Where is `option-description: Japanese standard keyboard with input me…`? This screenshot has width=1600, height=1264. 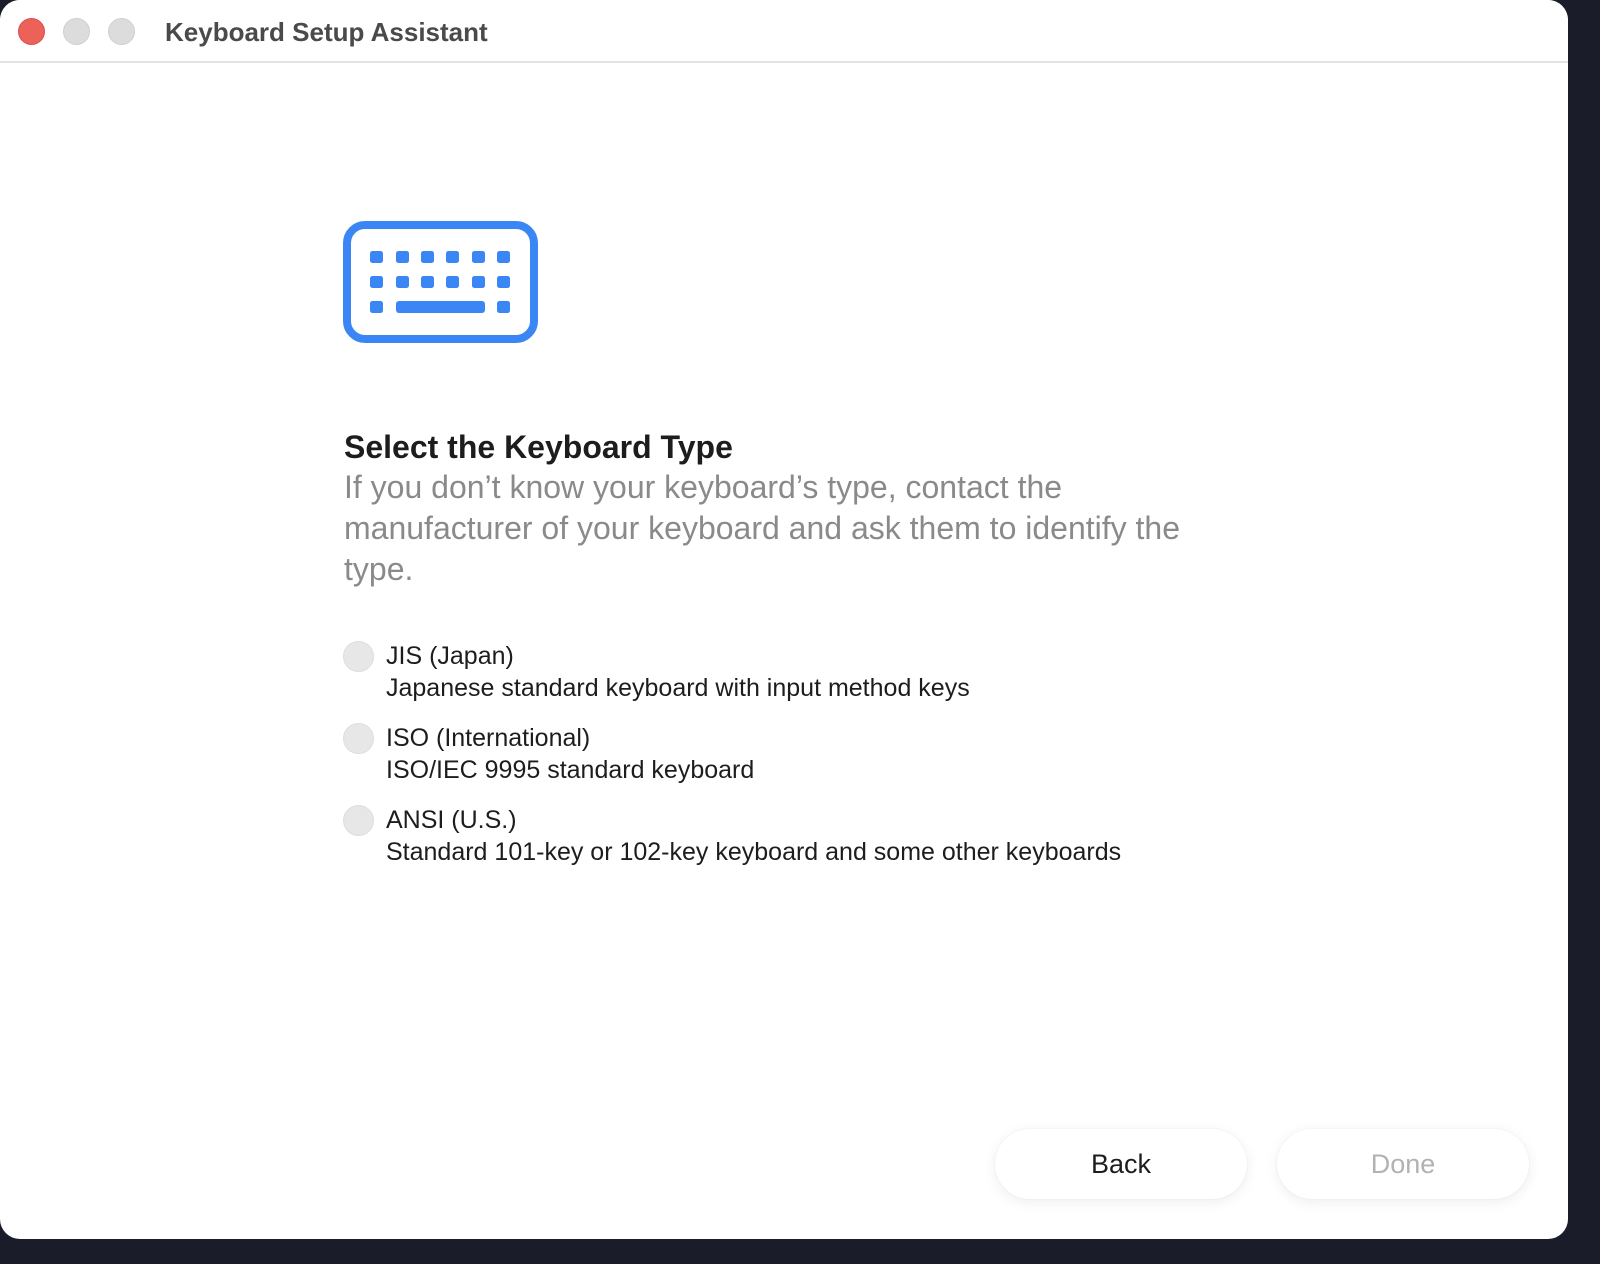
option-description: Japanese standard keyboard with input me… is located at coordinates (678, 688).